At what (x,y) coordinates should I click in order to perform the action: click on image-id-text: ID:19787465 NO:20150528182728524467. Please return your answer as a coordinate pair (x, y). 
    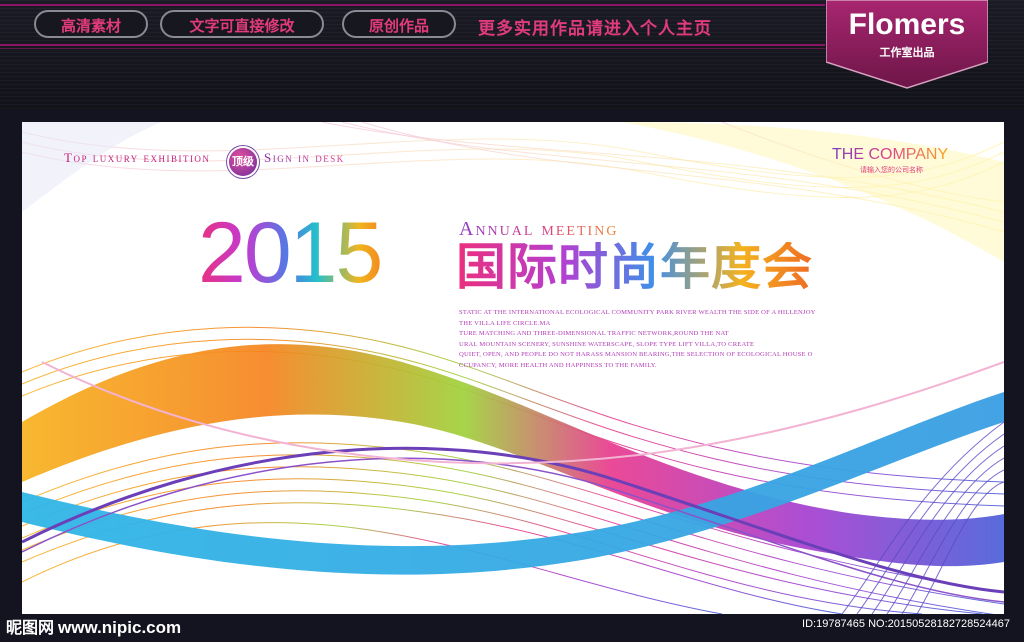
    Looking at the image, I should click on (906, 624).